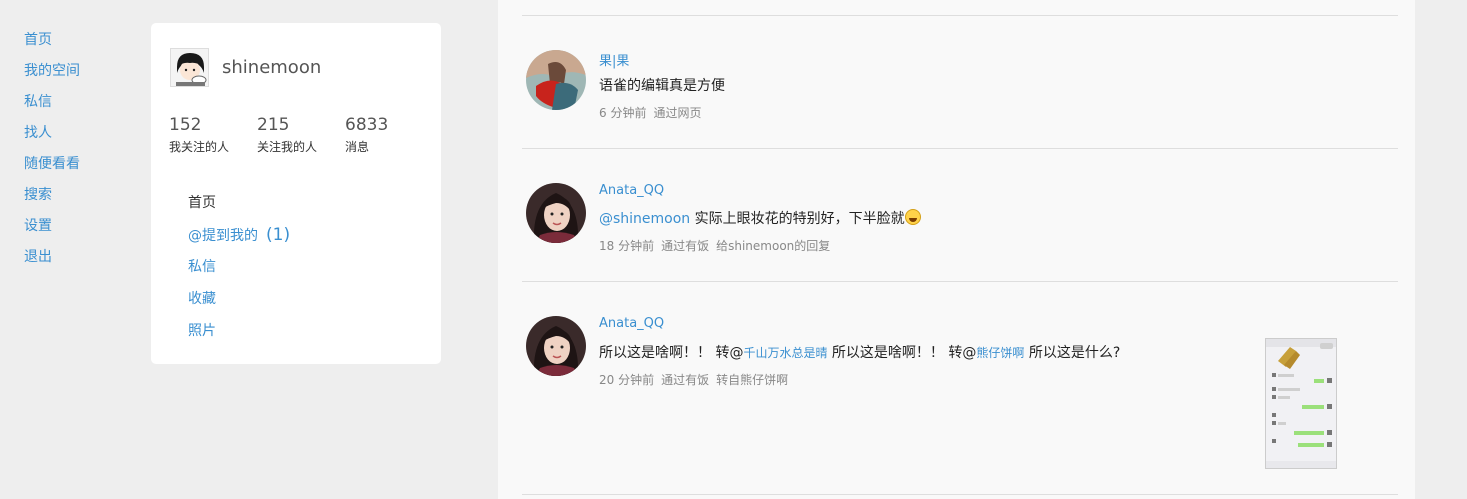 This screenshot has width=1467, height=499. I want to click on post-source: 通过网页, so click(677, 113).